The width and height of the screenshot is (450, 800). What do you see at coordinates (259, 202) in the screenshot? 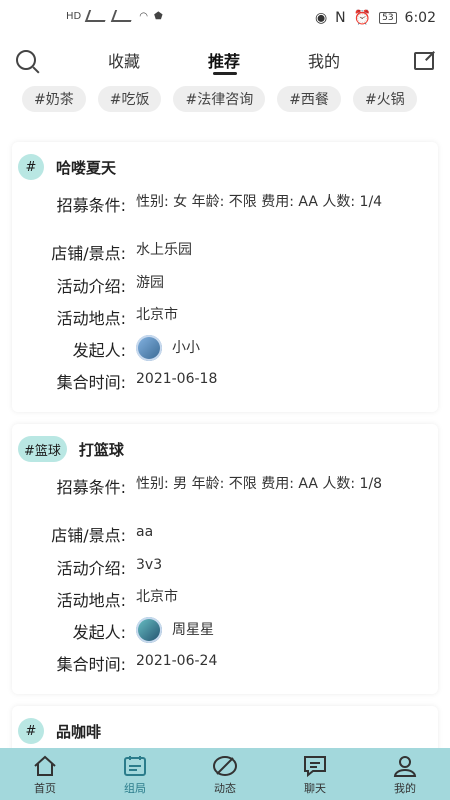
I see `field-value: 性别: 女 年龄: 不限 费用: AA 人数: 1/4` at bounding box center [259, 202].